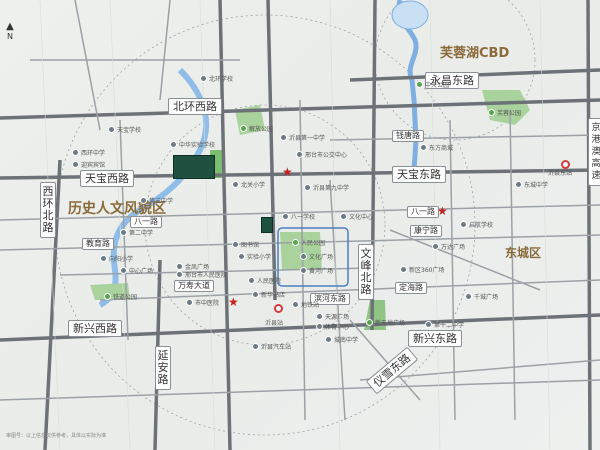 The width and height of the screenshot is (600, 450). What do you see at coordinates (248, 184) in the screenshot?
I see `poi-beiguan-school: 北关小学` at bounding box center [248, 184].